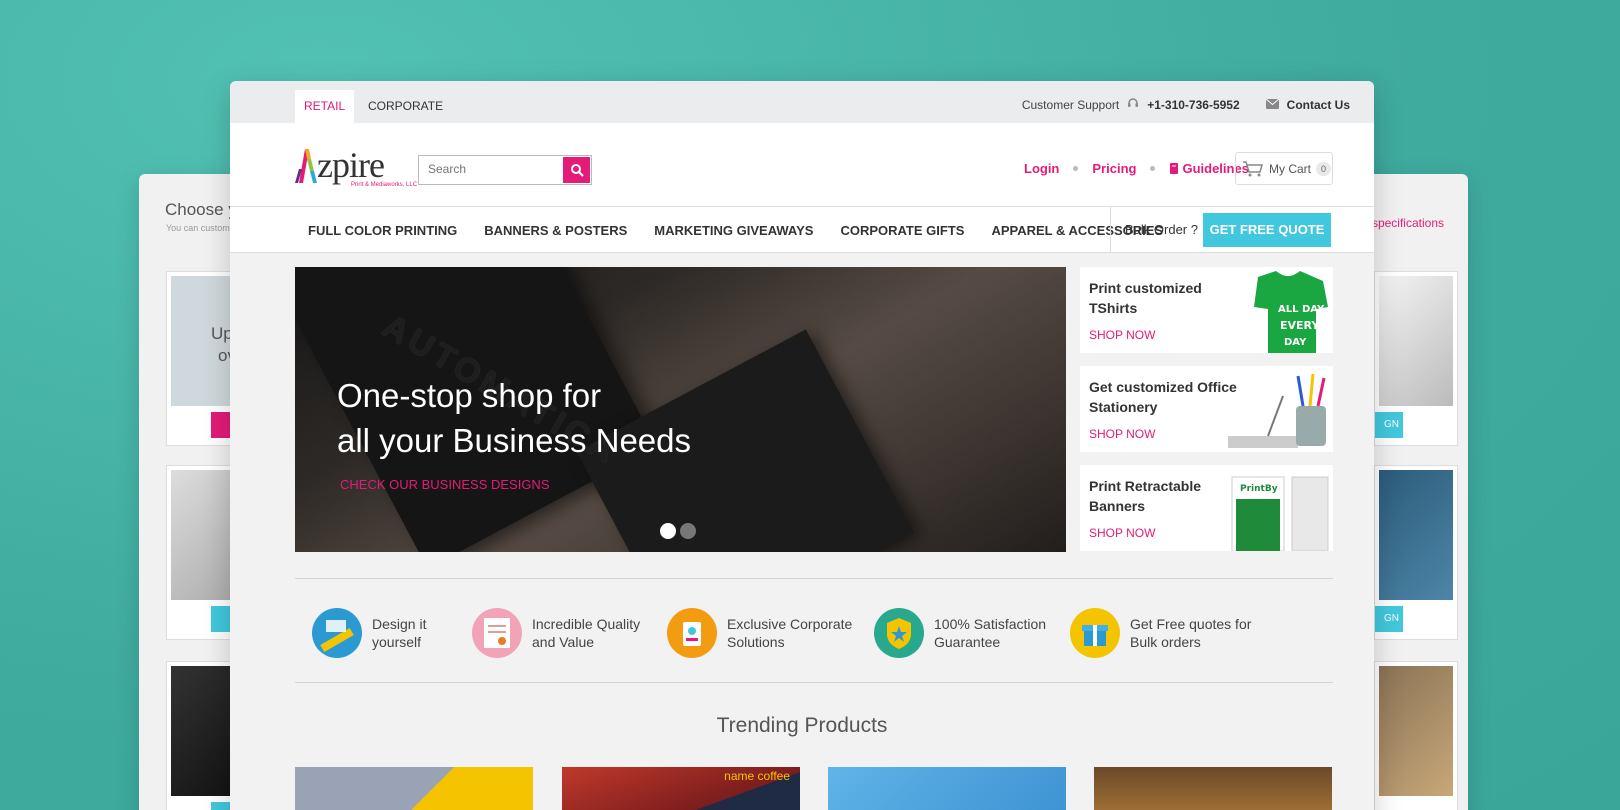 The height and width of the screenshot is (810, 1620). I want to click on feature-label: Design it yourself, so click(399, 633).